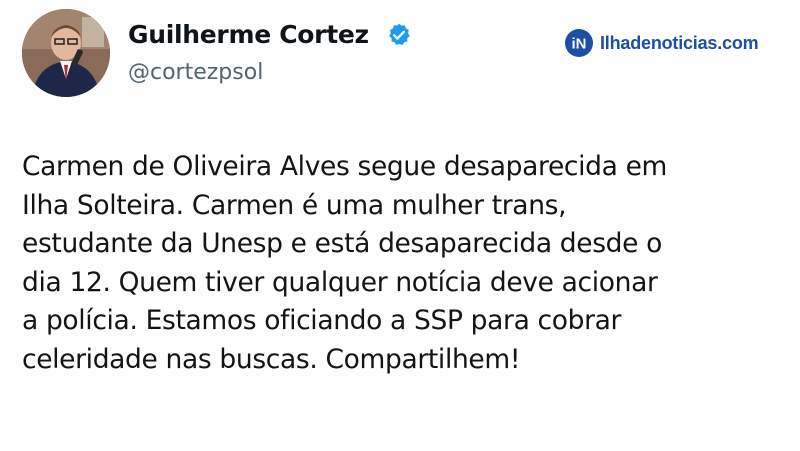 The width and height of the screenshot is (800, 451). Describe the element at coordinates (679, 42) in the screenshot. I see `site-watermark-text: Ilhadenoticias.com` at that location.